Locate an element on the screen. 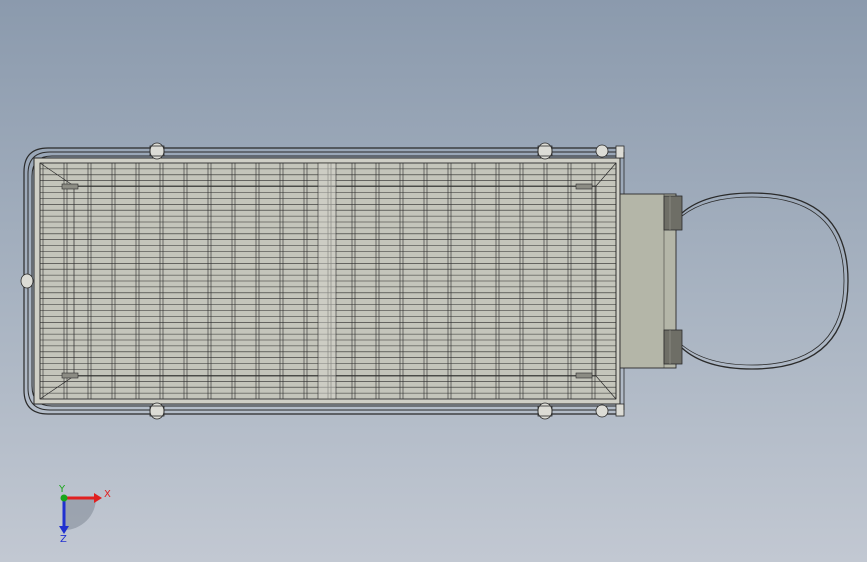  mesh-center-support is located at coordinates (327, 281).